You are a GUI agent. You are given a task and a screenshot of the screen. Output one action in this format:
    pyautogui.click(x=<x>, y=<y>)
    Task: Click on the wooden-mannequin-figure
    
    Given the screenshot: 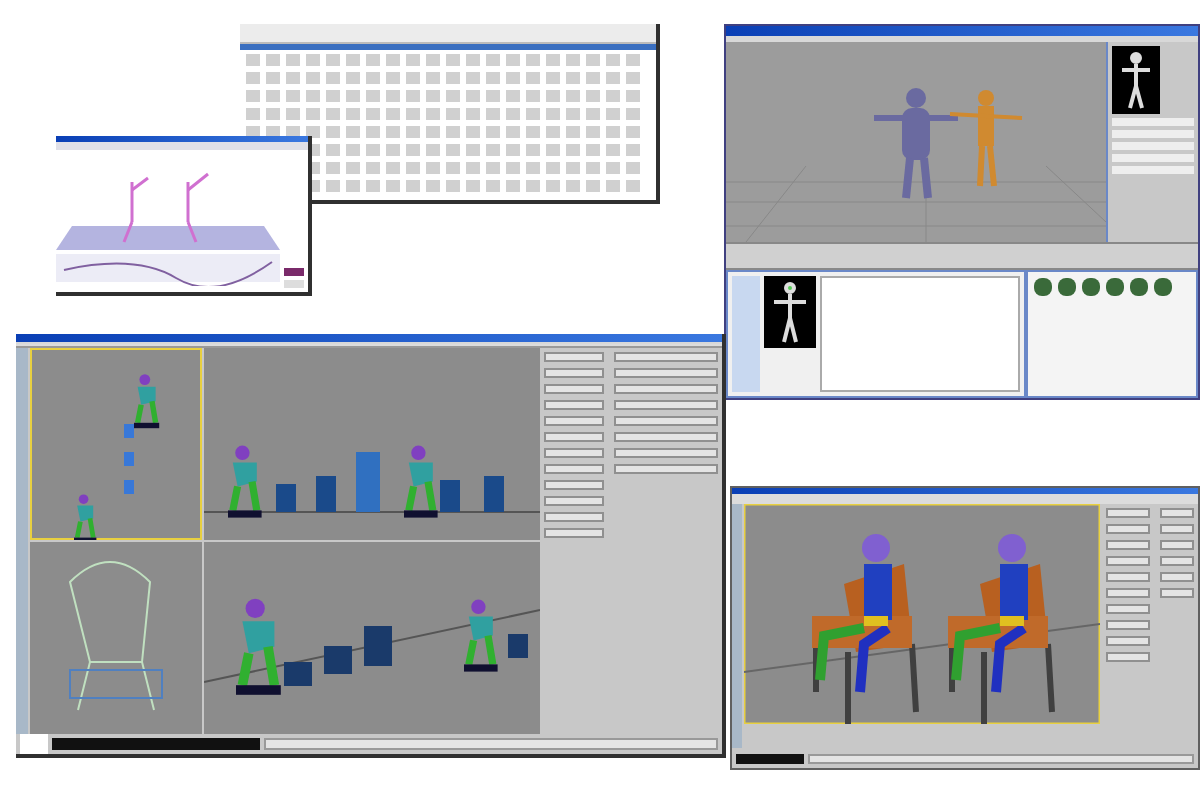 What is the action you would take?
    pyautogui.click(x=986, y=138)
    